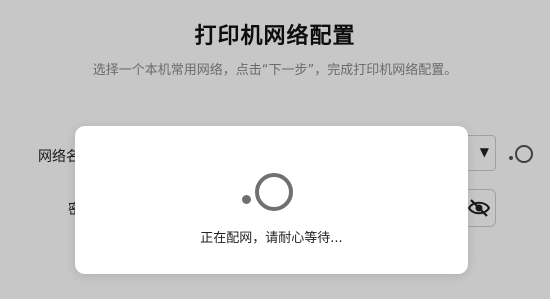  What do you see at coordinates (246, 199) in the screenshot?
I see `spinner-dot` at bounding box center [246, 199].